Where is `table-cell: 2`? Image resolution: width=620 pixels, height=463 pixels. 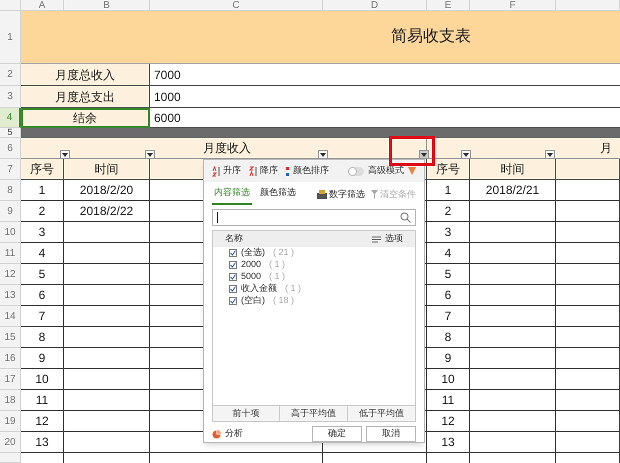
table-cell: 2 is located at coordinates (448, 211).